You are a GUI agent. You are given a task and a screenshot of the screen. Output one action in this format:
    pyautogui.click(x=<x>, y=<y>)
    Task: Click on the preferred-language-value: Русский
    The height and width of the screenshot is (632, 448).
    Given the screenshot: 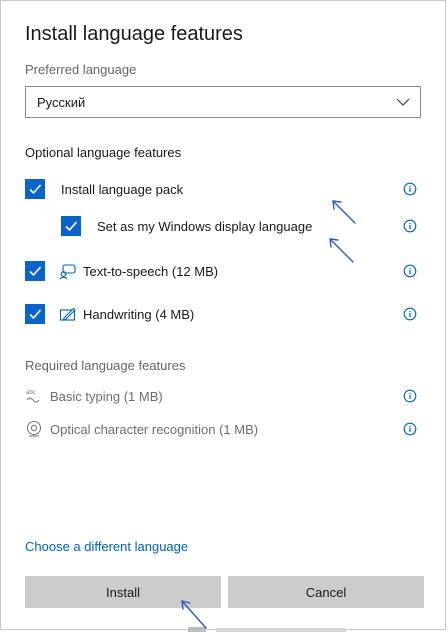 What is the action you would take?
    pyautogui.click(x=61, y=102)
    